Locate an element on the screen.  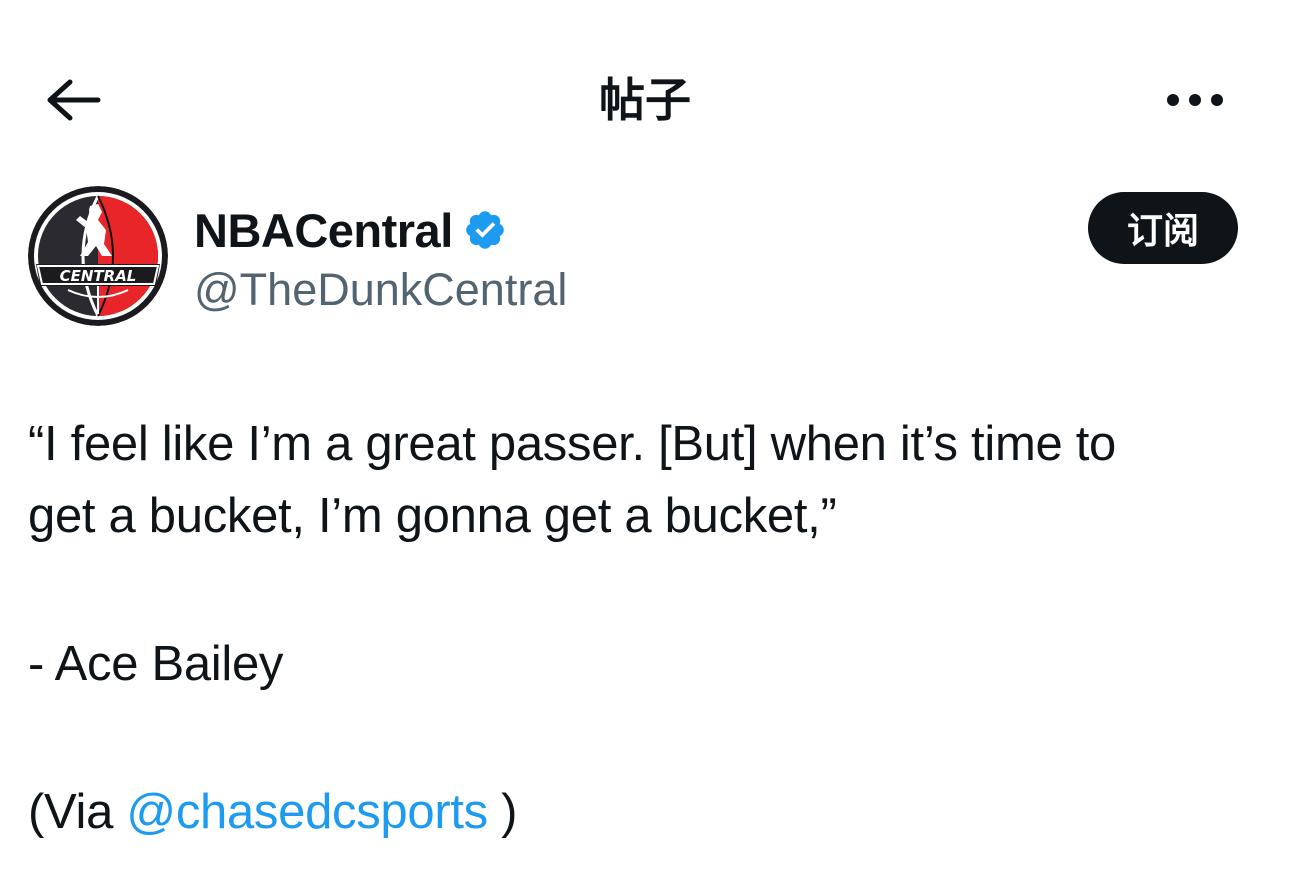
page-title: 帖子 is located at coordinates (645, 100).